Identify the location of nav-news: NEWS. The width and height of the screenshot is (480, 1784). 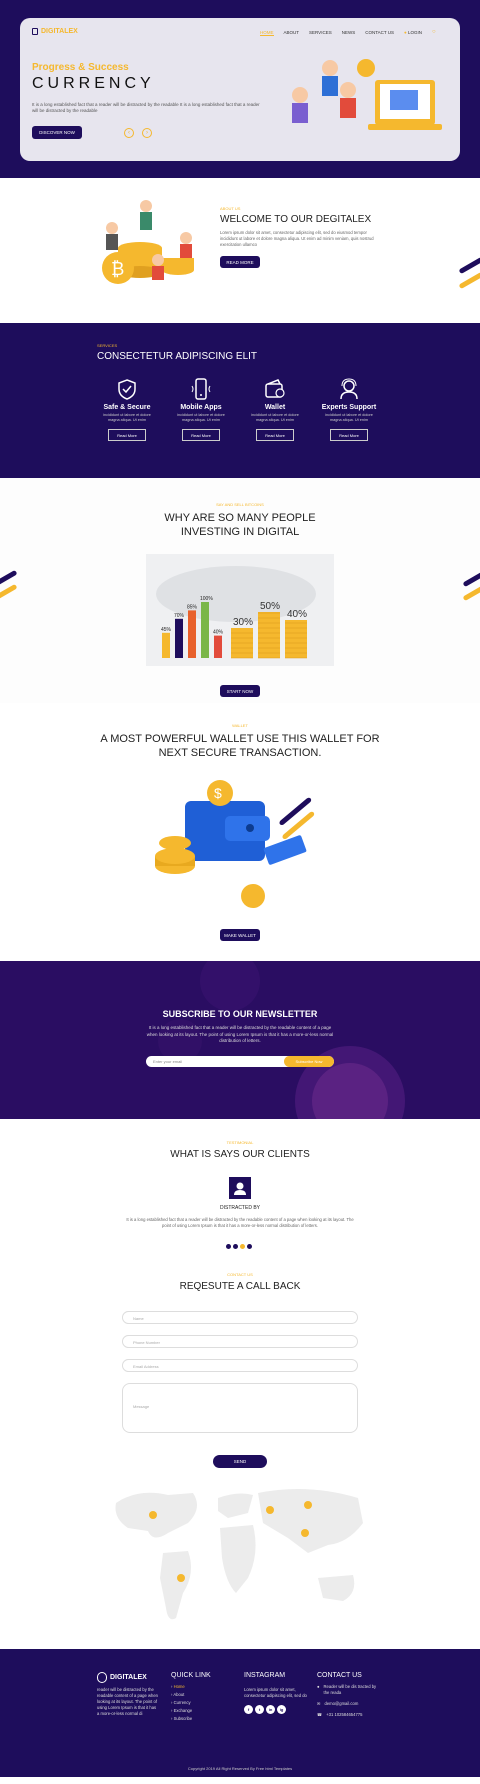
(349, 33).